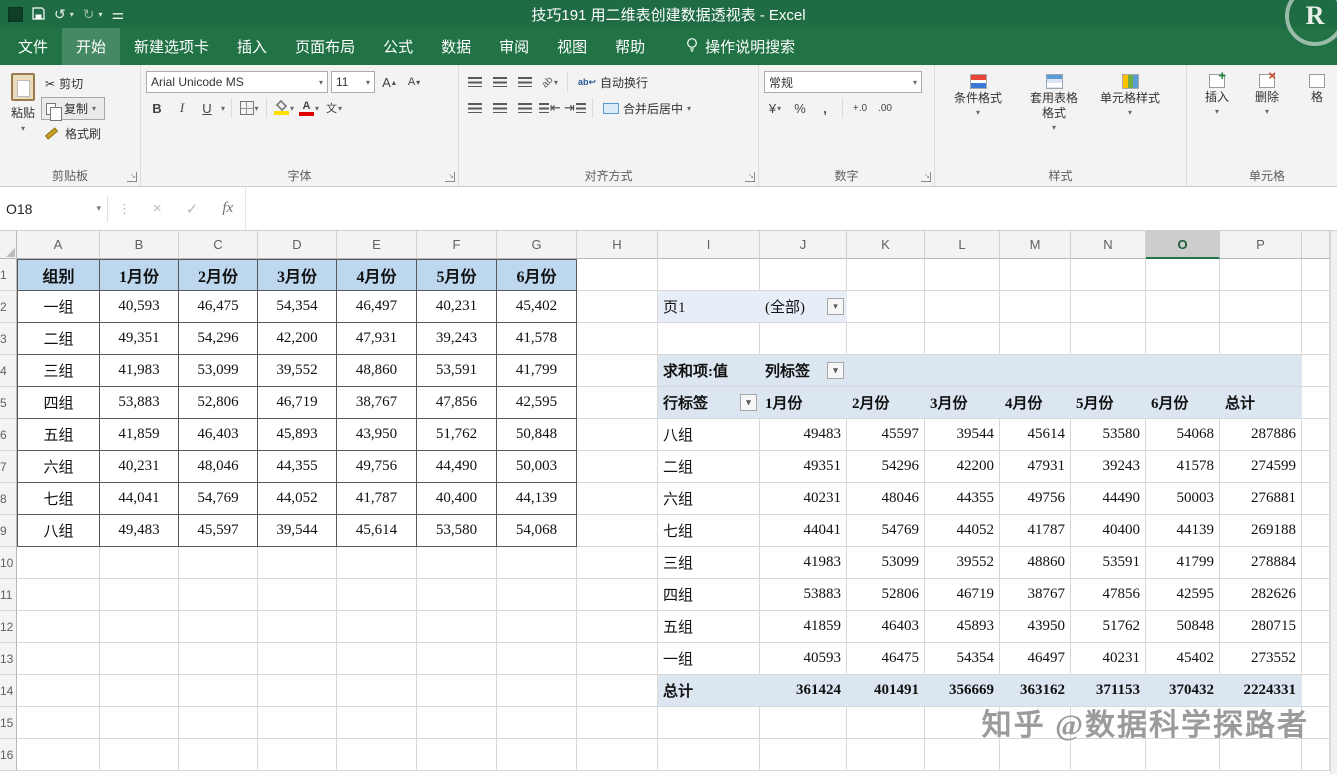  What do you see at coordinates (1183, 499) in the screenshot?
I see `cell-O8: 50003` at bounding box center [1183, 499].